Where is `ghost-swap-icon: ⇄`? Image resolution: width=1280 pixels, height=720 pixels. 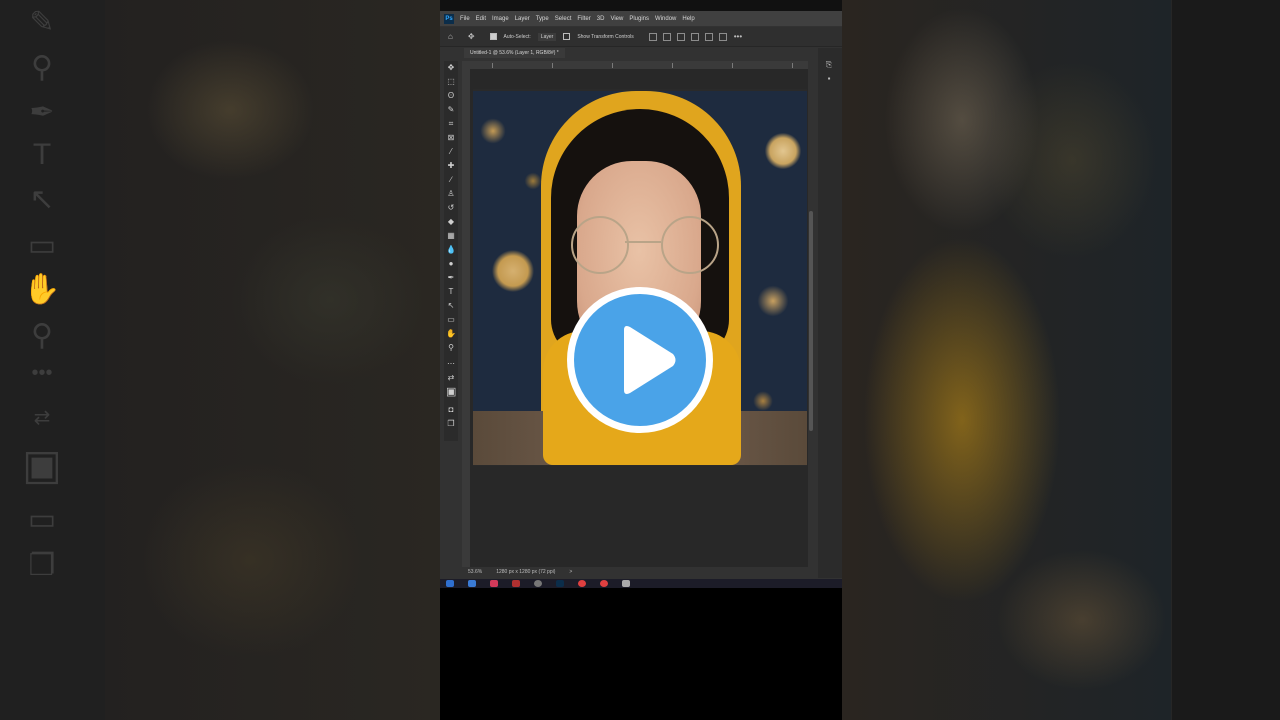 ghost-swap-icon: ⇄ is located at coordinates (42, 418).